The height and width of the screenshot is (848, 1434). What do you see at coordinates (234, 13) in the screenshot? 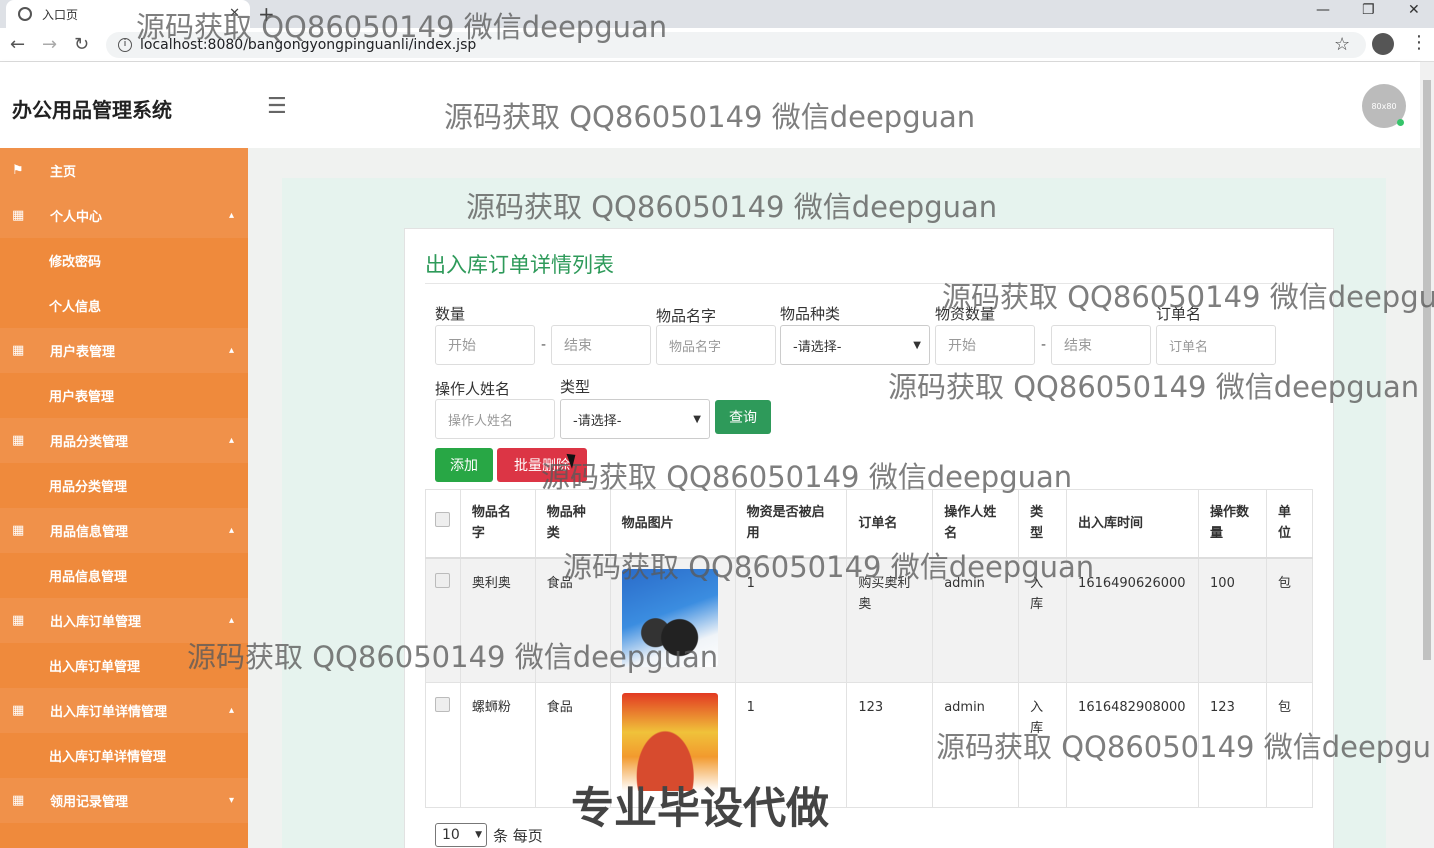
I see `tab-close-icon: ✕` at bounding box center [234, 13].